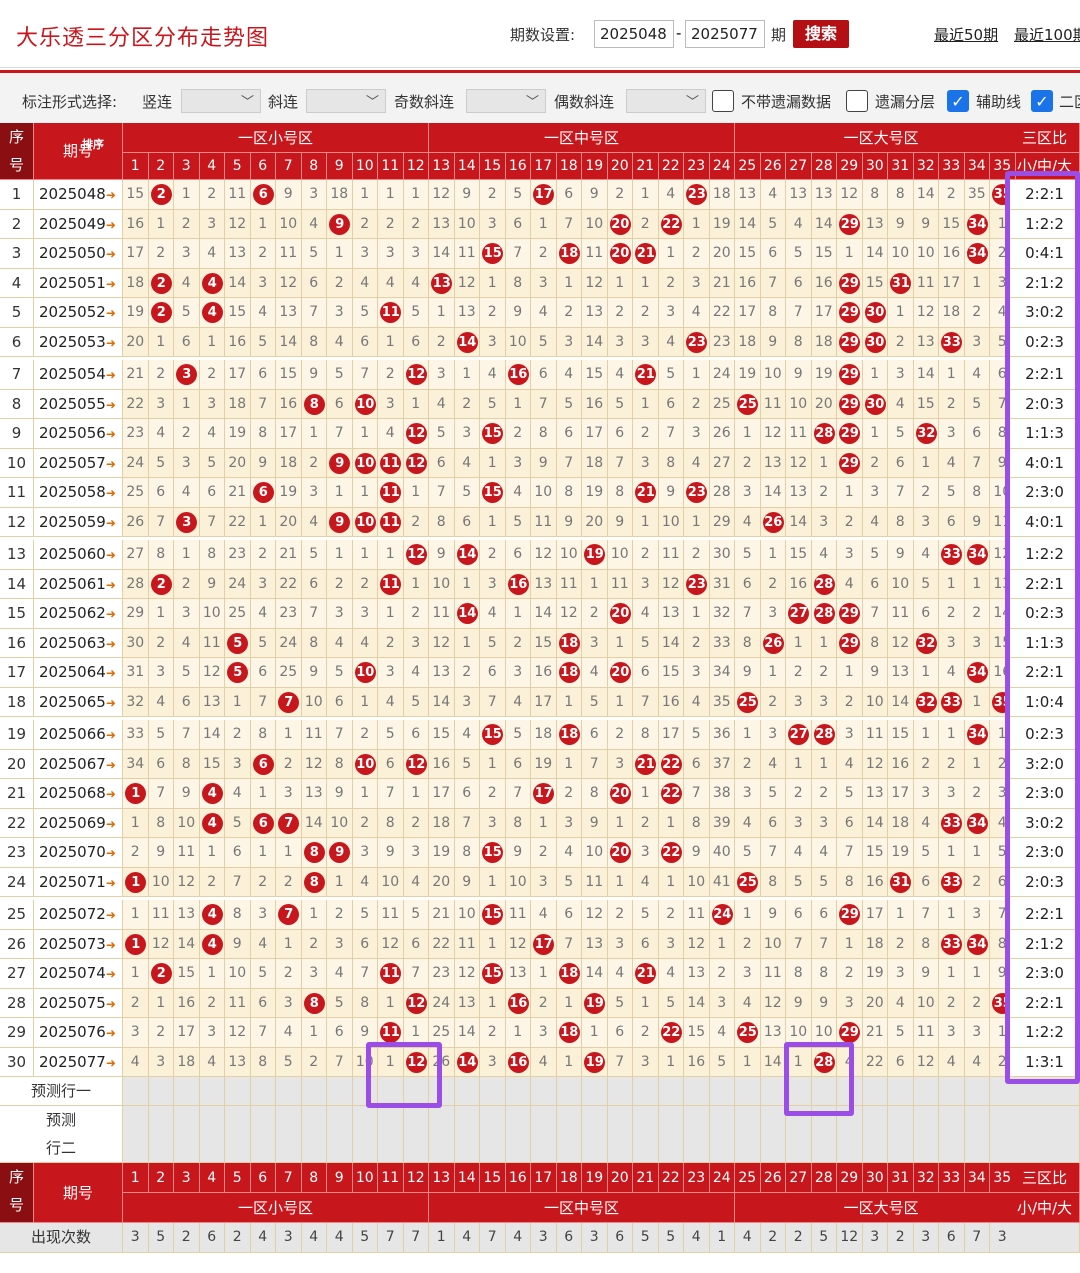 The image size is (1080, 1273). Describe the element at coordinates (442, 764) in the screenshot. I see `row-cell: 16` at that location.